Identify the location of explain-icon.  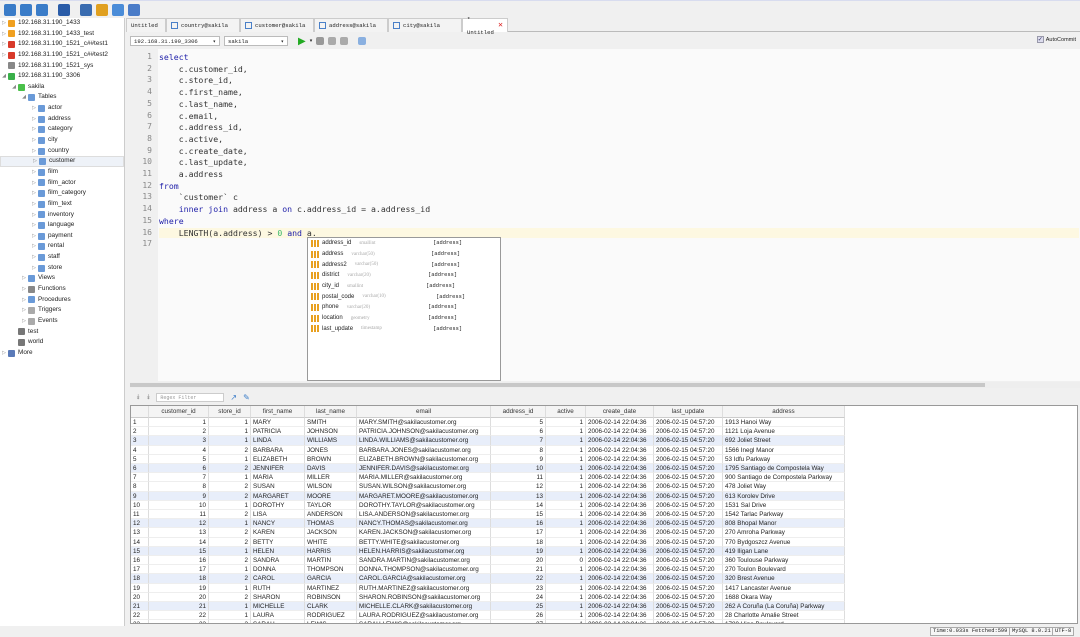
(332, 41).